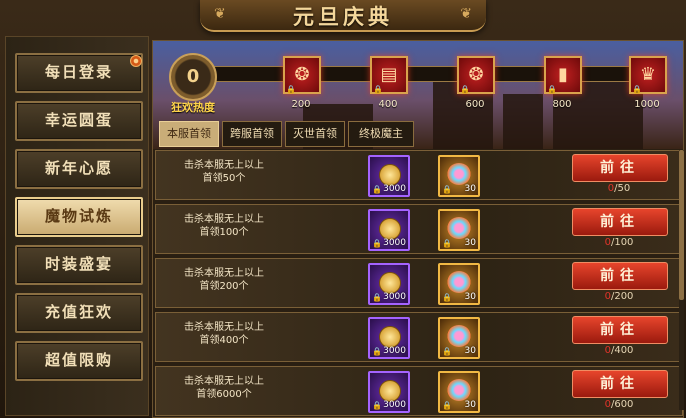 Image resolution: width=686 pixels, height=418 pixels. I want to click on milestone-chest-5: ♛ 🔒, so click(648, 75).